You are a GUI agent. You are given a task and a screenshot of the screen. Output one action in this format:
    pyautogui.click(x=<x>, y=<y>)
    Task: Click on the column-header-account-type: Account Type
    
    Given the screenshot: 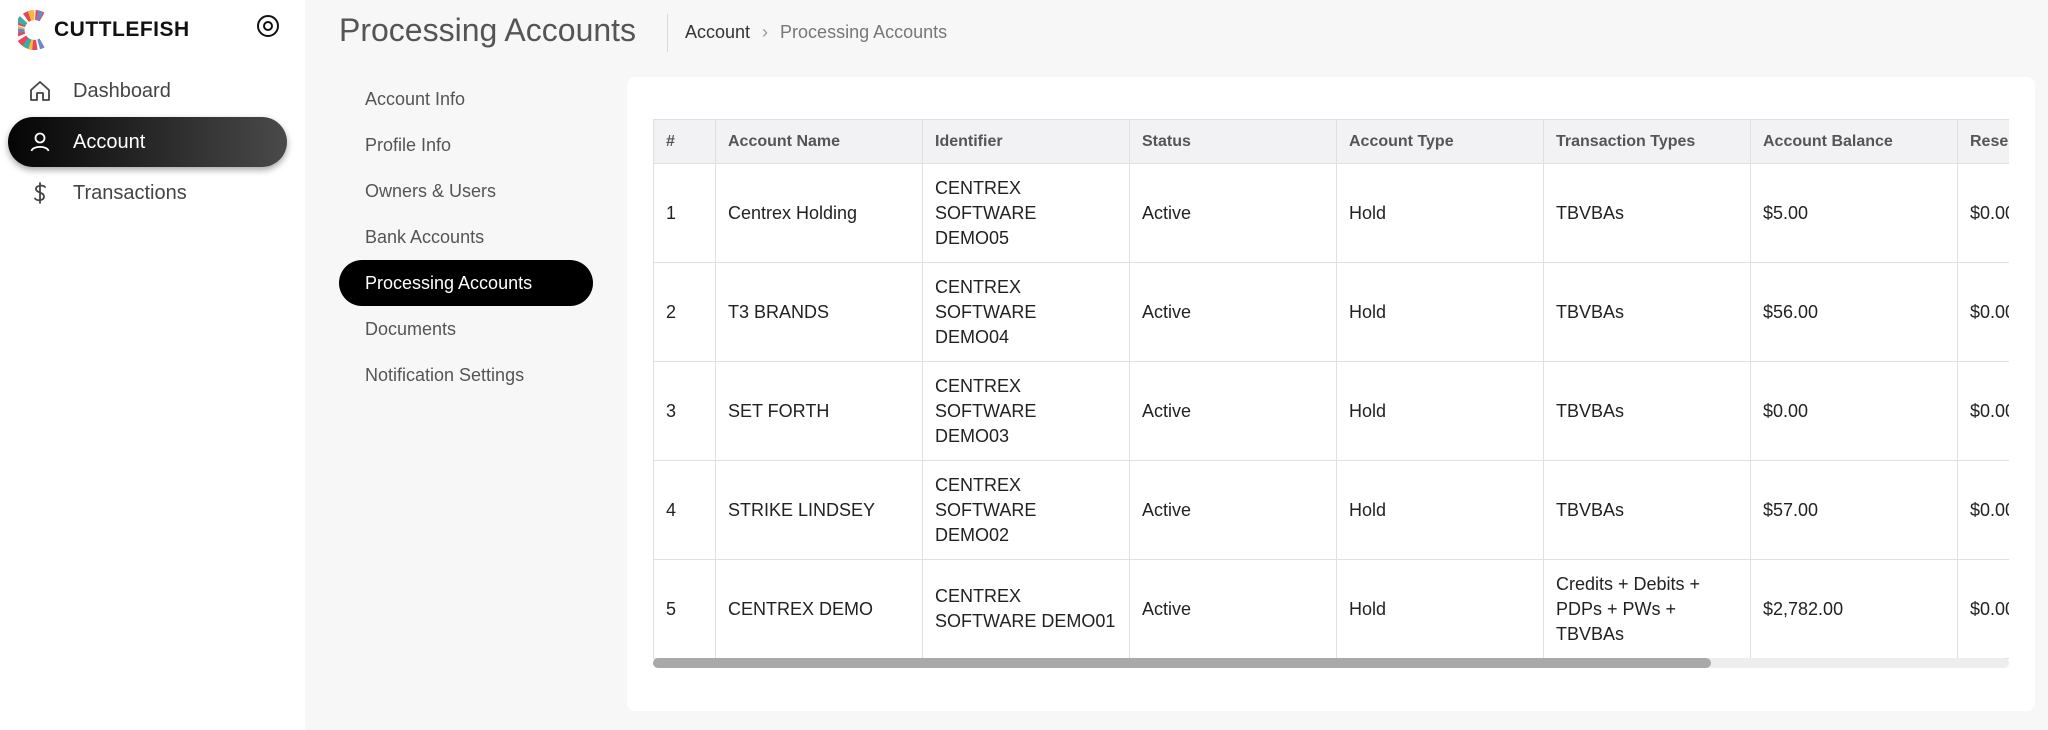 What is the action you would take?
    pyautogui.click(x=1440, y=141)
    